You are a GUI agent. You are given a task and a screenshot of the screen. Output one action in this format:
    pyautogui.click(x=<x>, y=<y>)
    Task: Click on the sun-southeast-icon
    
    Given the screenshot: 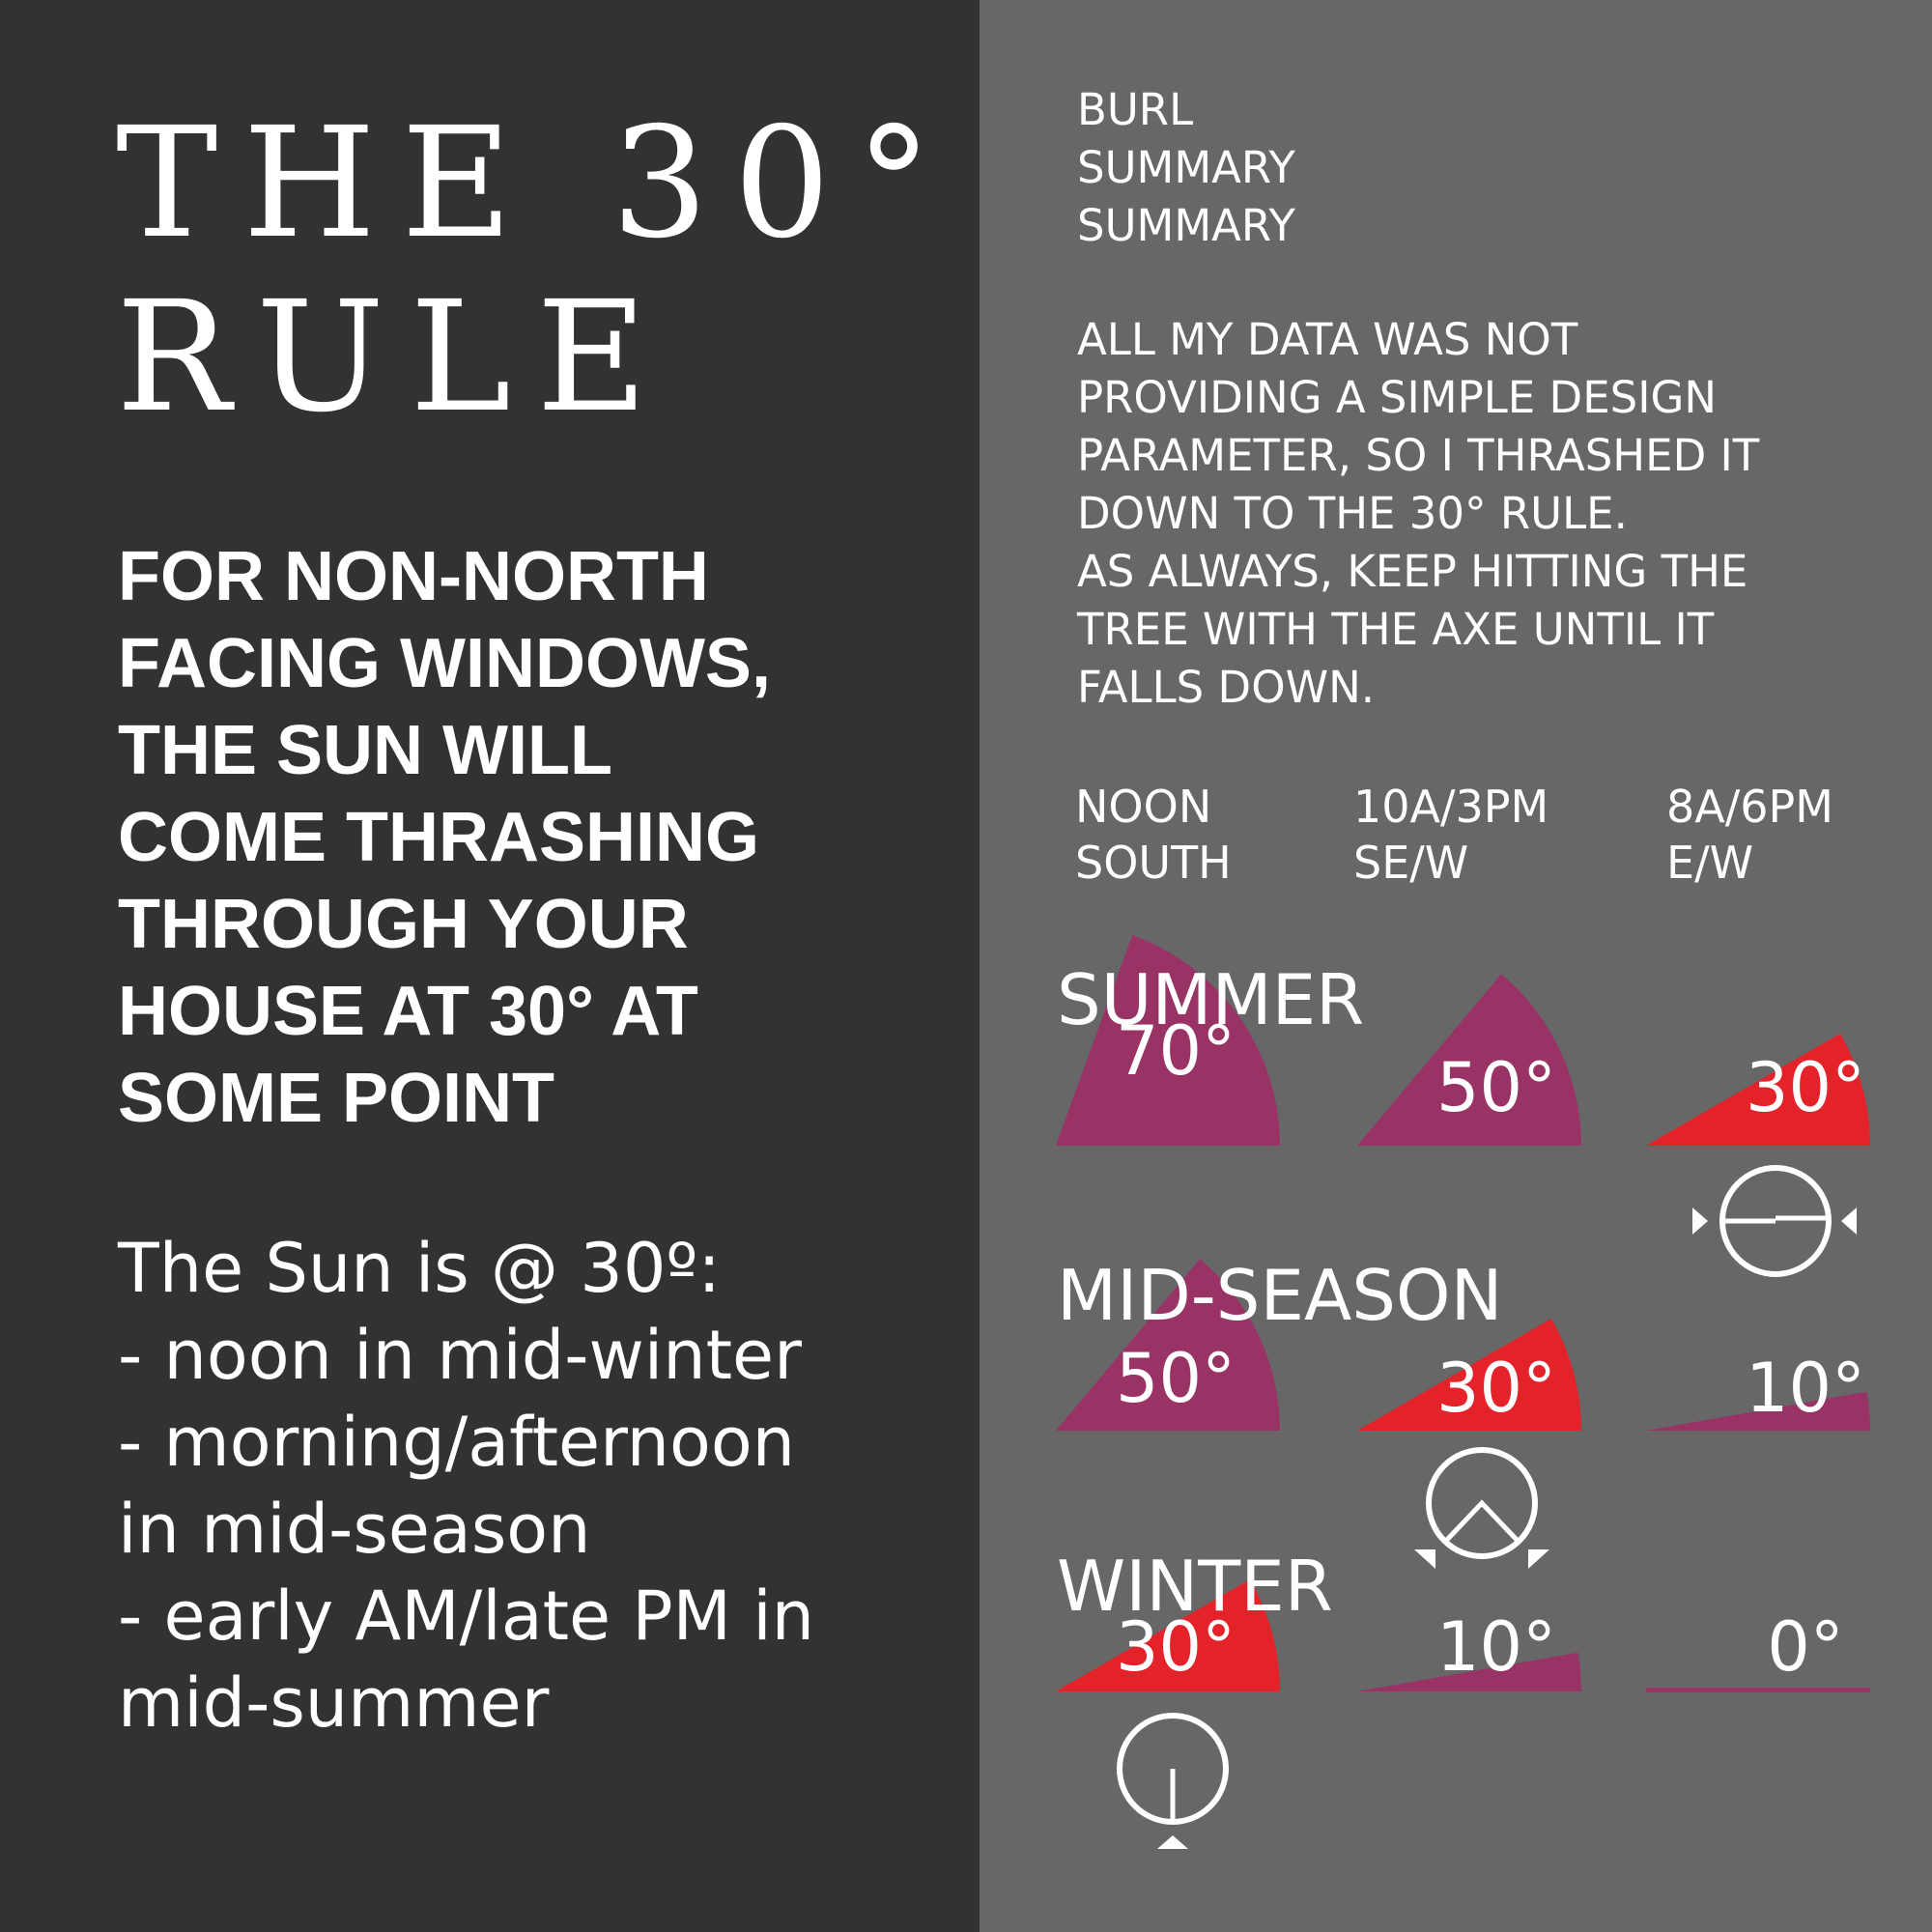 What is the action you would take?
    pyautogui.click(x=1481, y=1508)
    